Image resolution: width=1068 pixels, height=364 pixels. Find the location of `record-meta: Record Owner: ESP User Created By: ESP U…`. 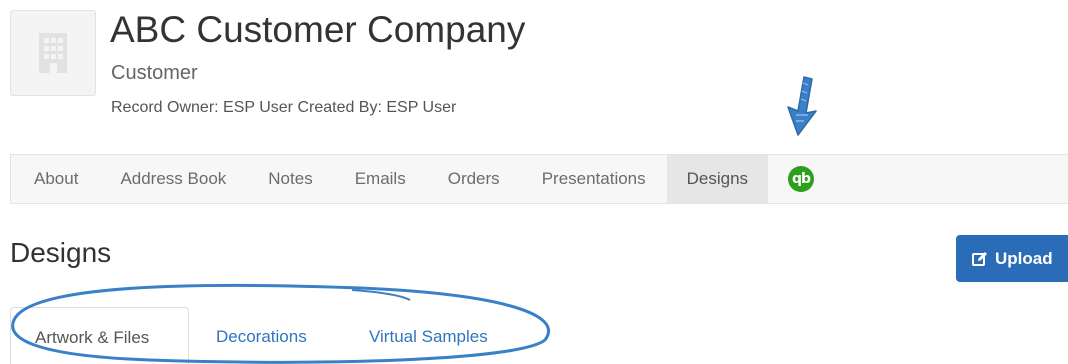

record-meta: Record Owner: ESP User Created By: ESP U… is located at coordinates (284, 107).